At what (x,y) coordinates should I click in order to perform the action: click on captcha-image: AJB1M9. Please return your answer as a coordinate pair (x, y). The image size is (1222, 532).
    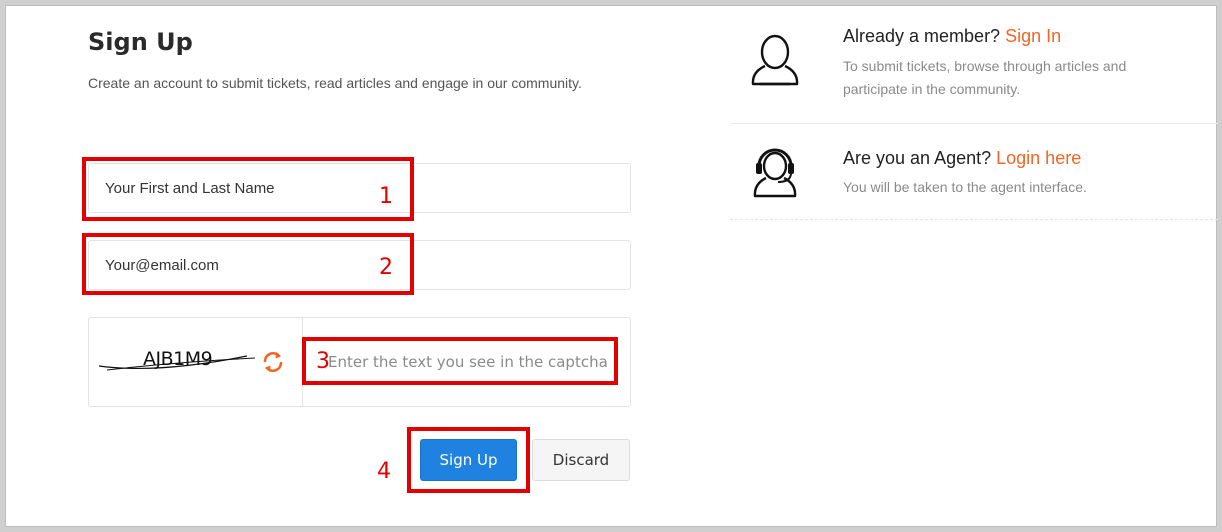
    Looking at the image, I should click on (177, 361).